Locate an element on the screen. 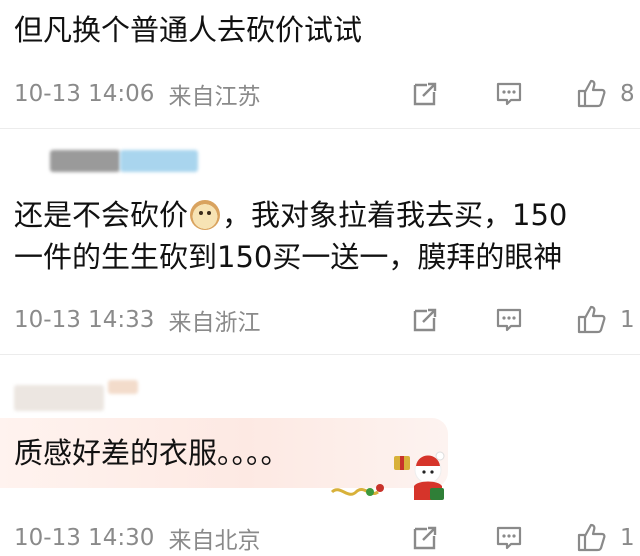  comment-1-location: 来自江苏 is located at coordinates (214, 97).